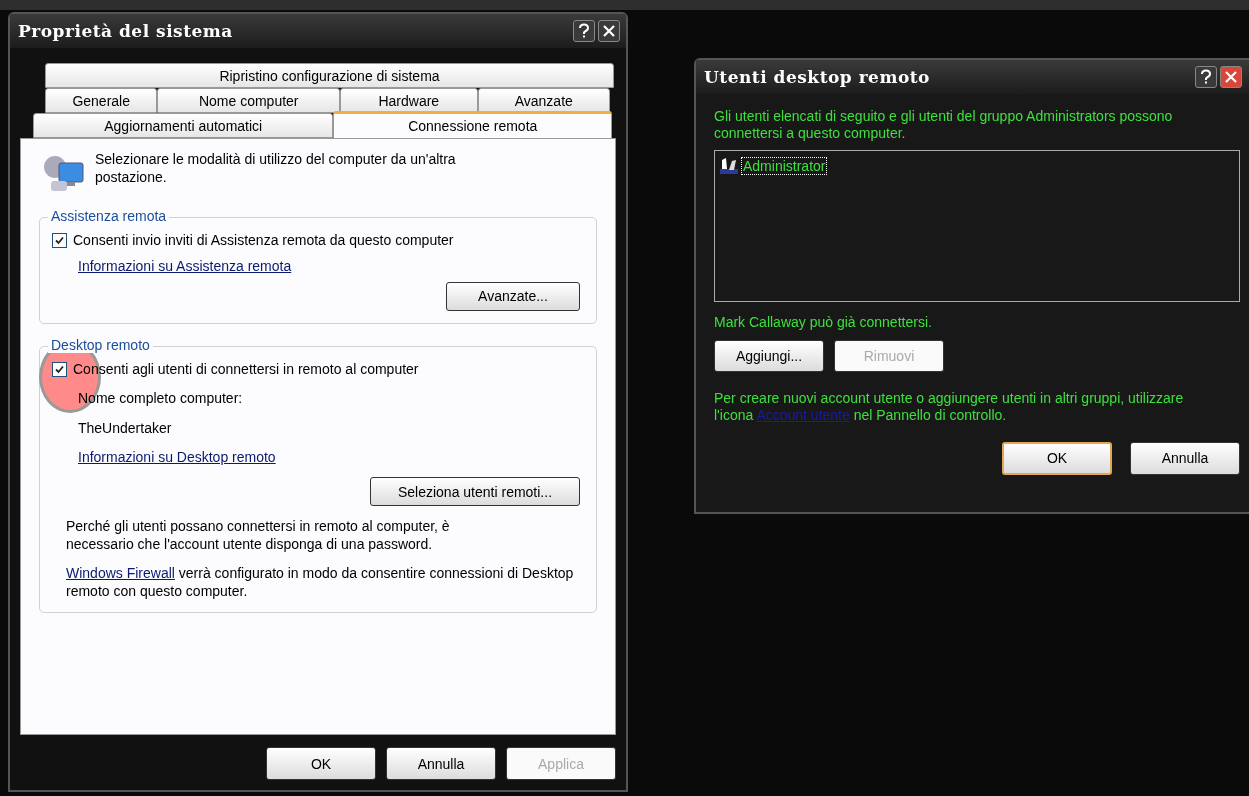 The image size is (1249, 796). What do you see at coordinates (160, 398) in the screenshot?
I see `computer-name-label: Nome completo computer:` at bounding box center [160, 398].